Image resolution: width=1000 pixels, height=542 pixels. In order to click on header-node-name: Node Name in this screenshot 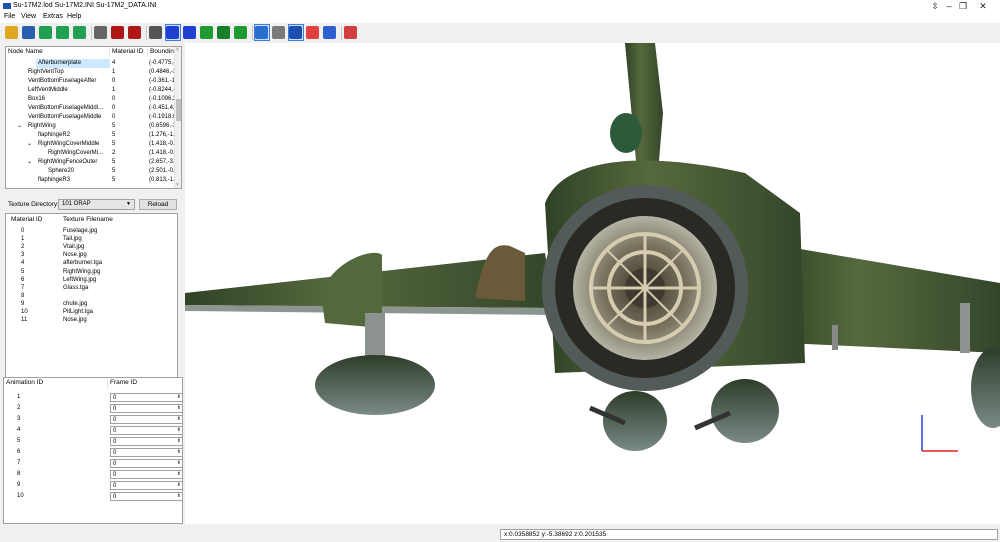, I will do `click(58, 52)`.